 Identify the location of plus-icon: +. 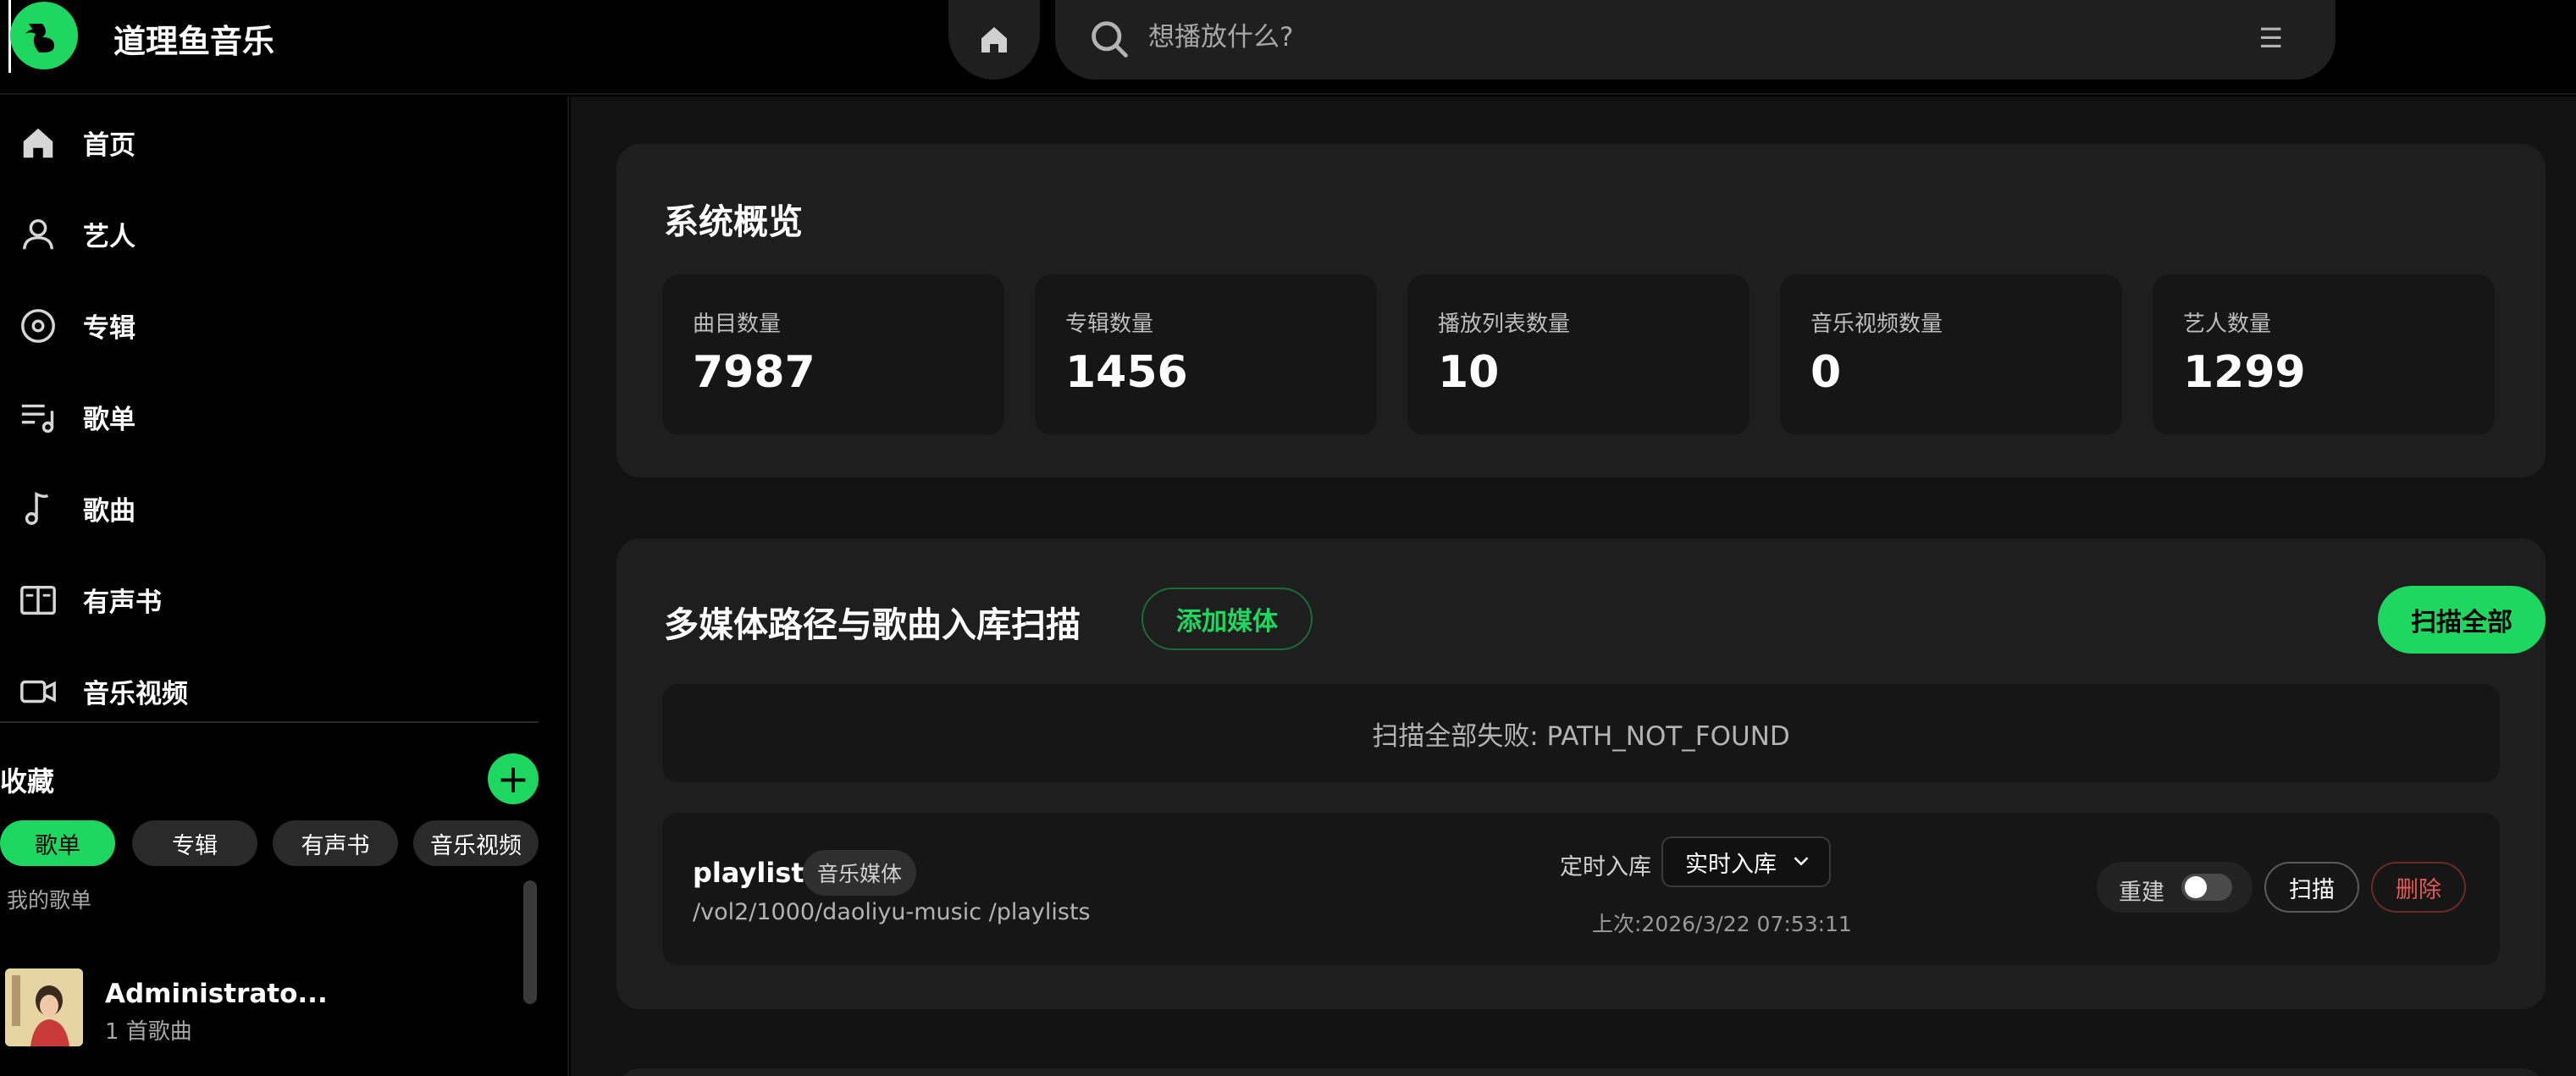
(513, 779).